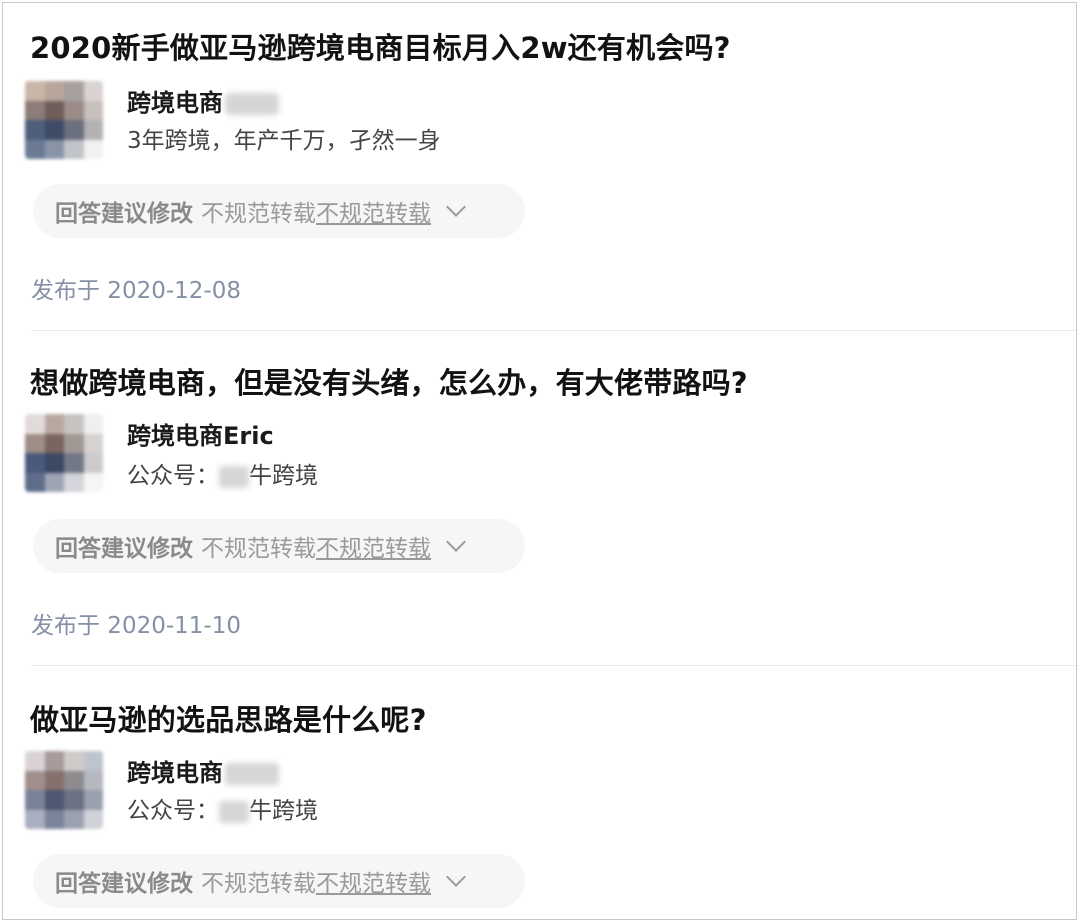  Describe the element at coordinates (136, 291) in the screenshot. I see `publish-date: 发布于 2020-12-08` at that location.